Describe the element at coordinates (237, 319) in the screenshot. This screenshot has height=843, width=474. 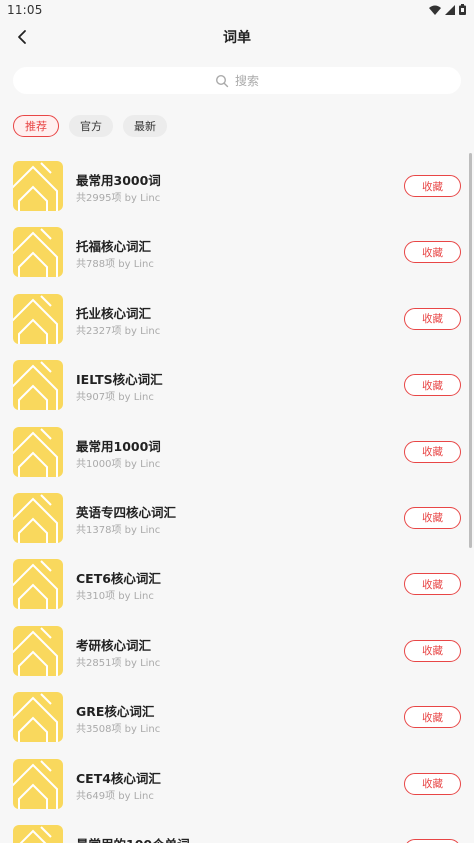
I see `list-item: 托业核心词汇 共2327项 by Linc 收藏` at that location.